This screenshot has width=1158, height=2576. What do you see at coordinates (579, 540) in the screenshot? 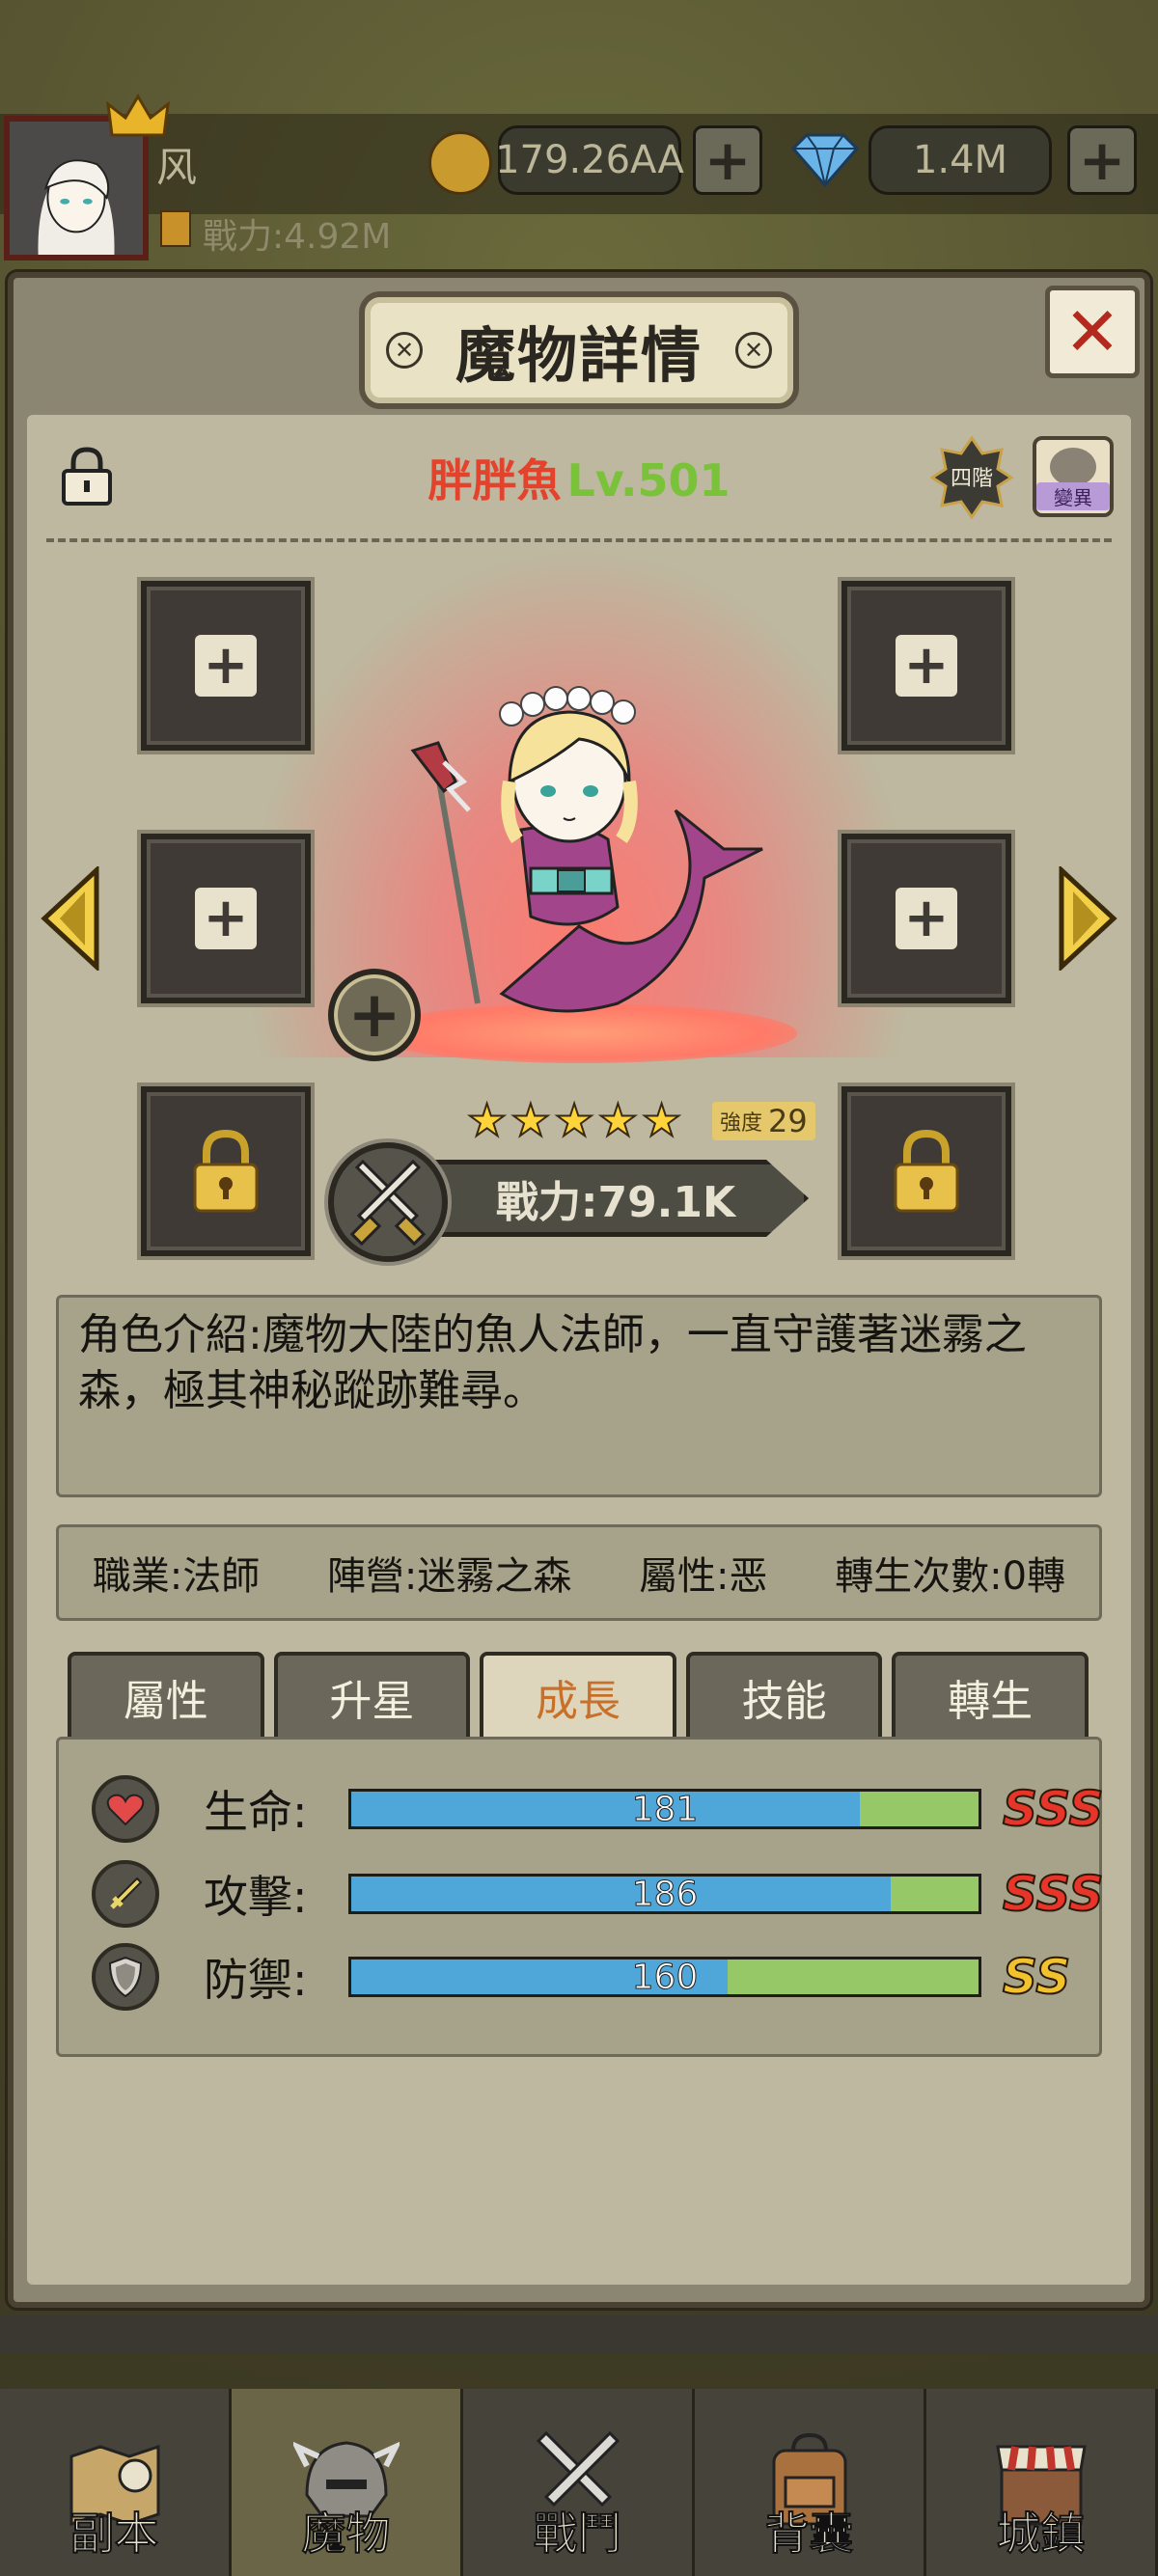
I see `section-divider` at bounding box center [579, 540].